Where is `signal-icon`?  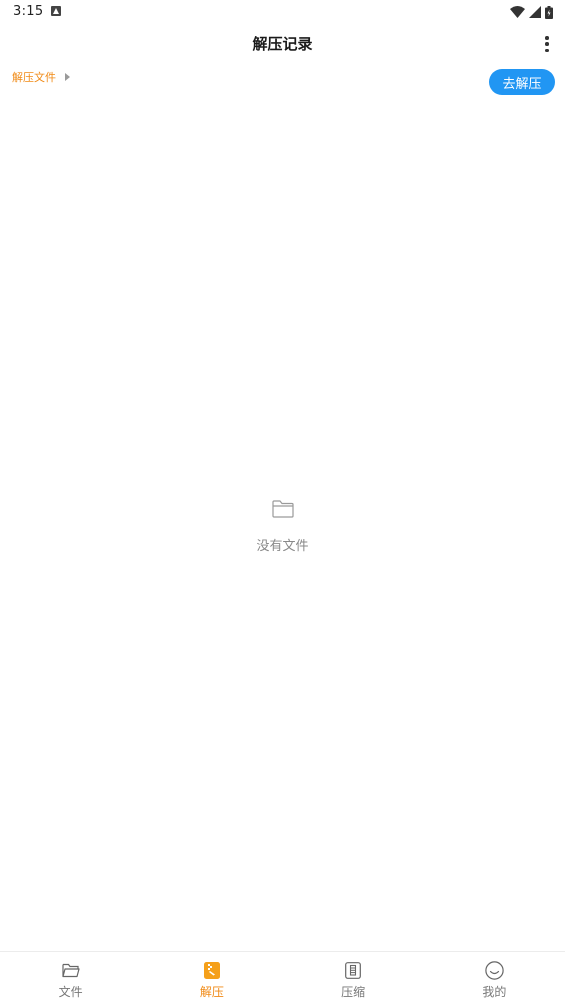
signal-icon is located at coordinates (535, 12).